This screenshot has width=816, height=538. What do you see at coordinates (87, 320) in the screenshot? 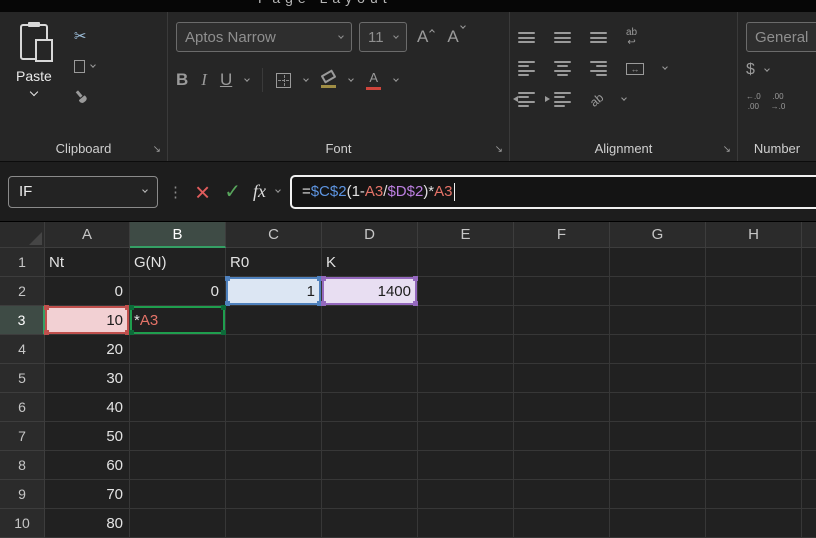
I see `cell-A3: 10` at bounding box center [87, 320].